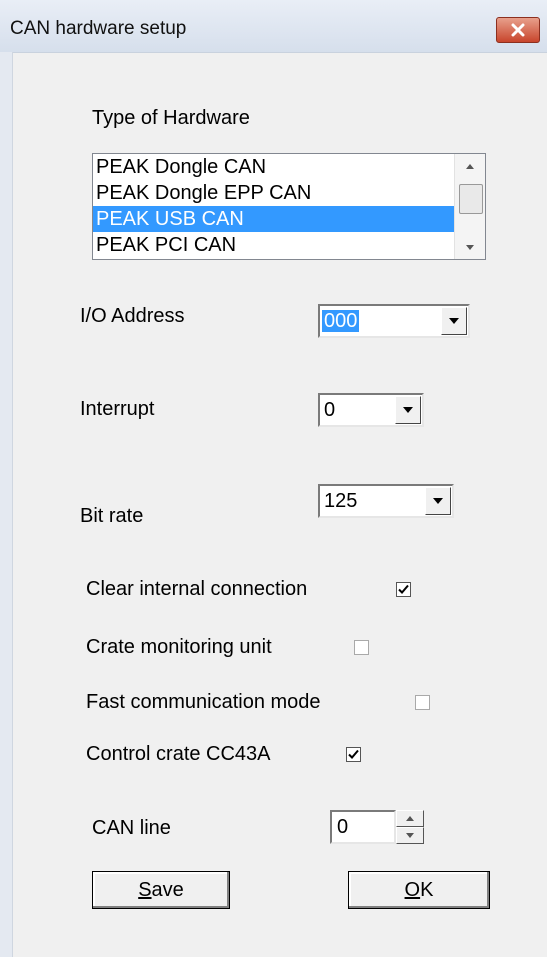  I want to click on window-title: CAN hardware setup, so click(98, 28).